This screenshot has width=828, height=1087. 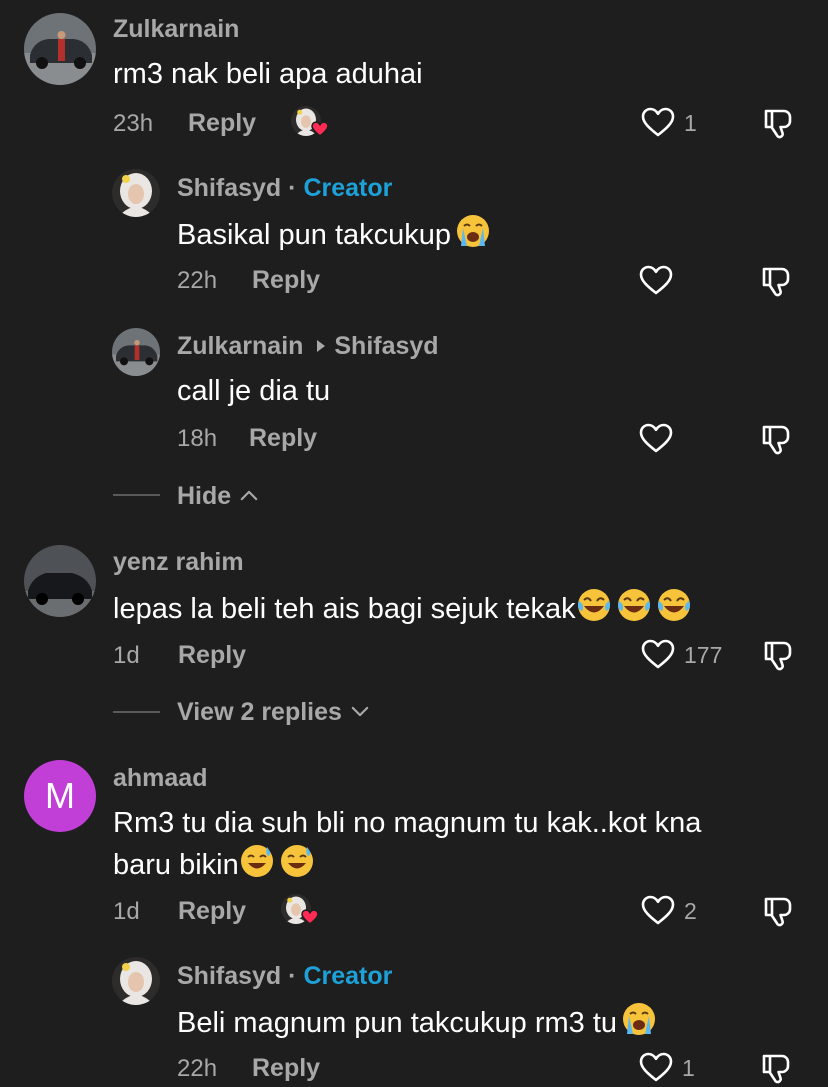 I want to click on view-replies-button: View 2 replies, so click(x=273, y=712).